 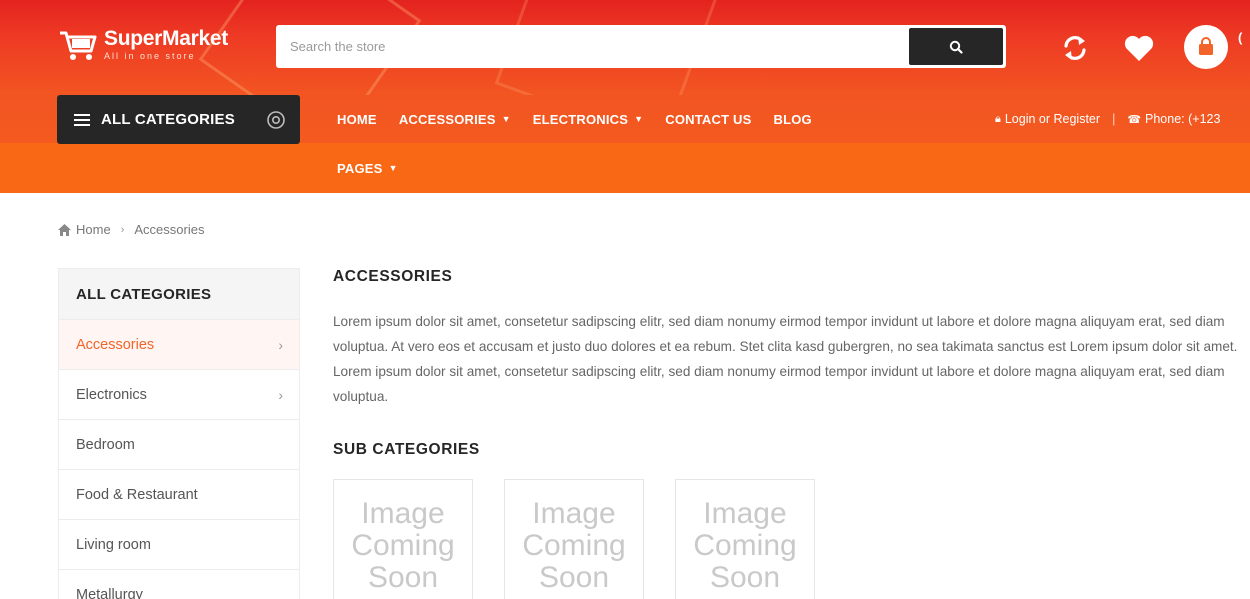 I want to click on phone-icon: ☎, so click(x=1134, y=119).